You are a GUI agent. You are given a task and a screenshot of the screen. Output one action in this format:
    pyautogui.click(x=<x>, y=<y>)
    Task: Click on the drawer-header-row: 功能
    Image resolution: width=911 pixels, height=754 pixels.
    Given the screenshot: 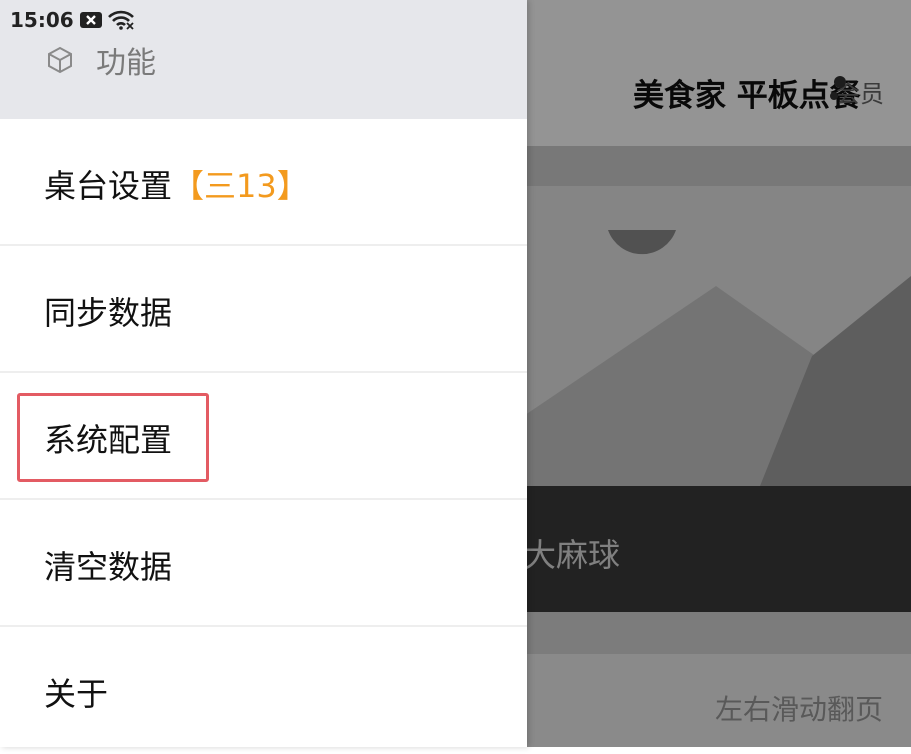 What is the action you would take?
    pyautogui.click(x=100, y=60)
    